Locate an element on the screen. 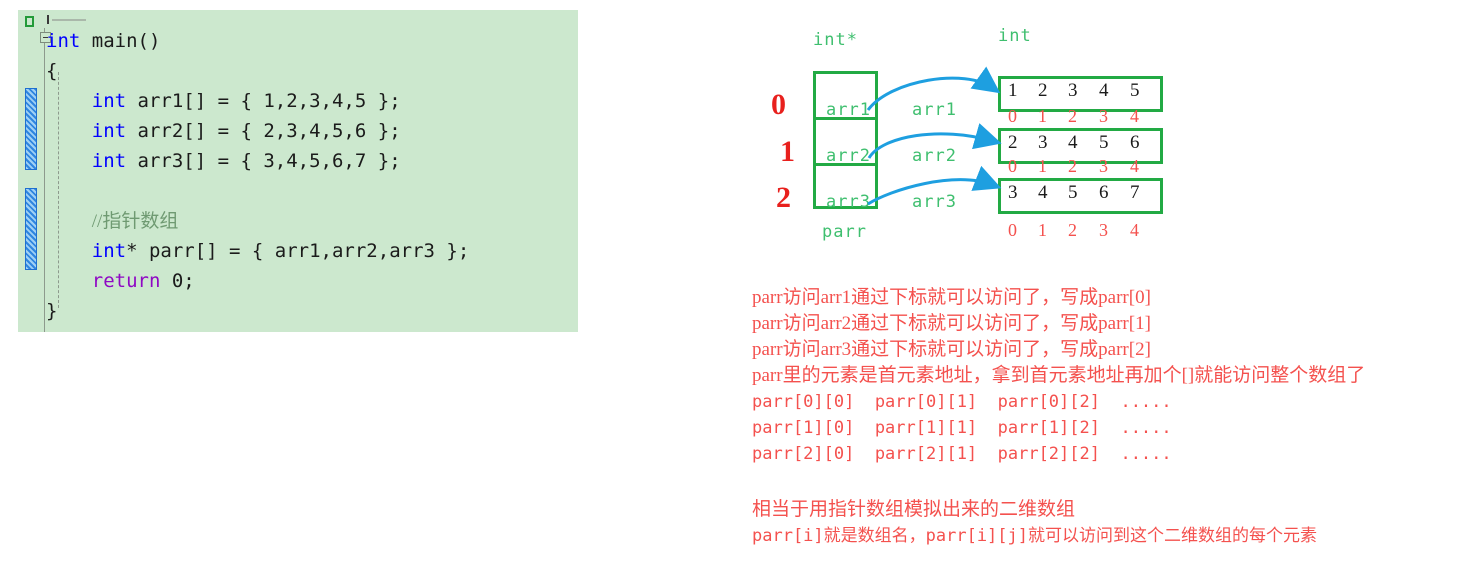 The image size is (1458, 585). code-token: arr1[] = { 1,2,3,4,5 }; is located at coordinates (263, 101).